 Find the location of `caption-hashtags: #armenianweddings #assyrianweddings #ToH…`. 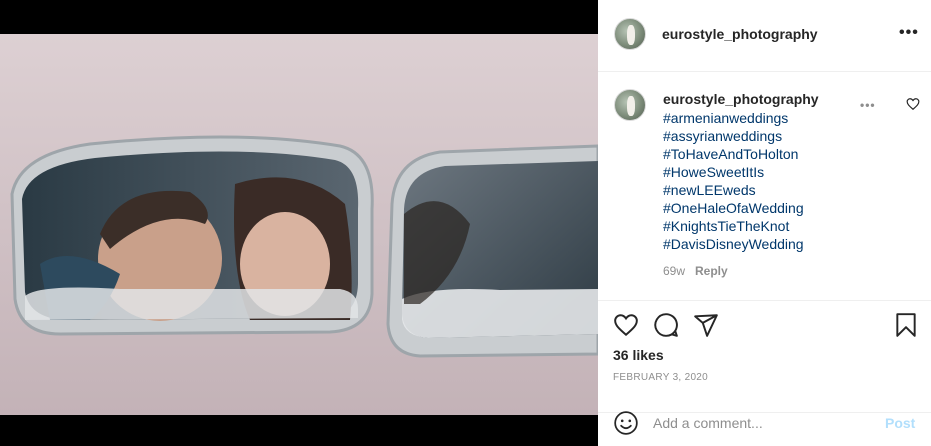

caption-hashtags: #armenianweddings #assyrianweddings #ToH… is located at coordinates (733, 181).